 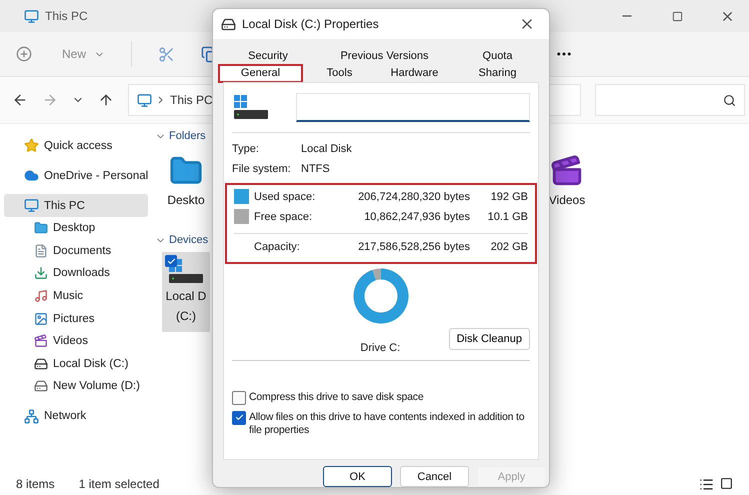 What do you see at coordinates (567, 171) in the screenshot?
I see `video-folder-icon` at bounding box center [567, 171].